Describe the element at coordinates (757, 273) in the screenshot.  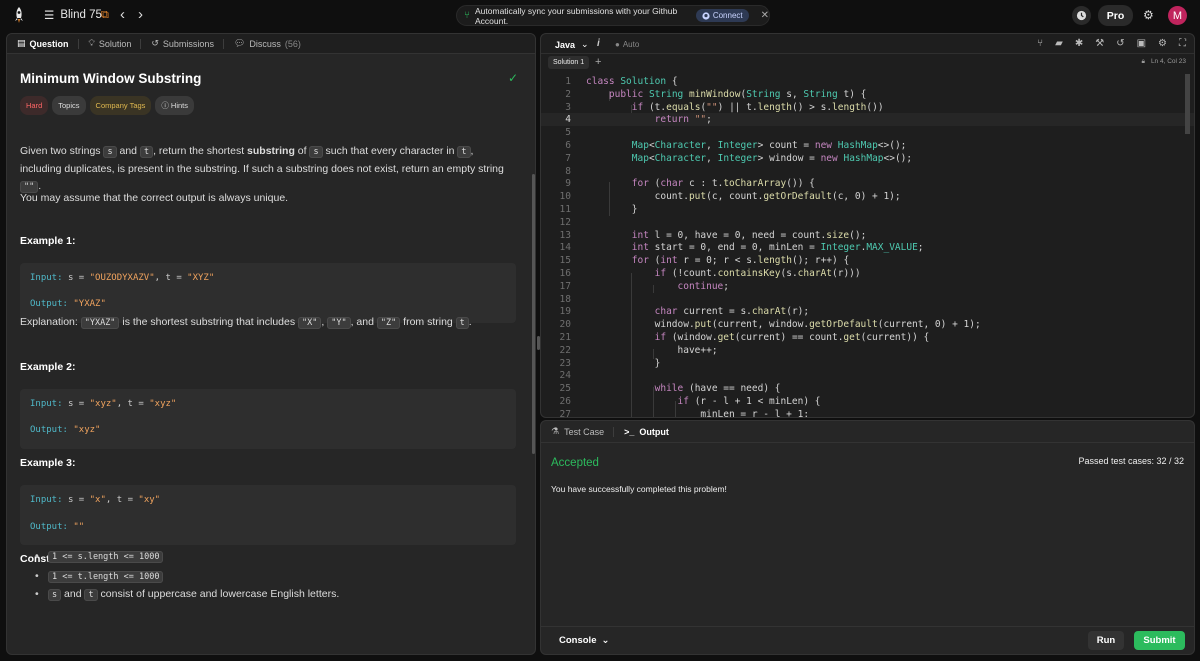
I see `line-source: if (!count.containsKey(s.charAt(r)))` at that location.